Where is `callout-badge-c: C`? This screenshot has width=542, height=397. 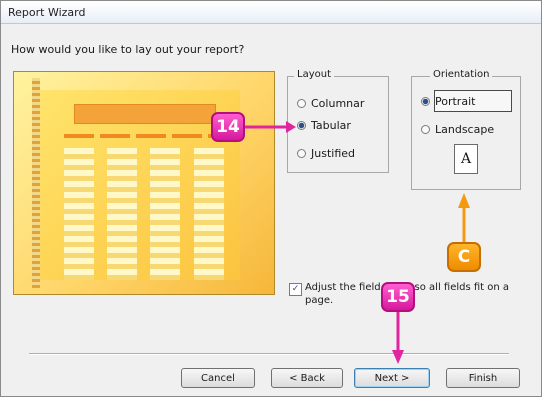
callout-badge-c: C is located at coordinates (464, 257).